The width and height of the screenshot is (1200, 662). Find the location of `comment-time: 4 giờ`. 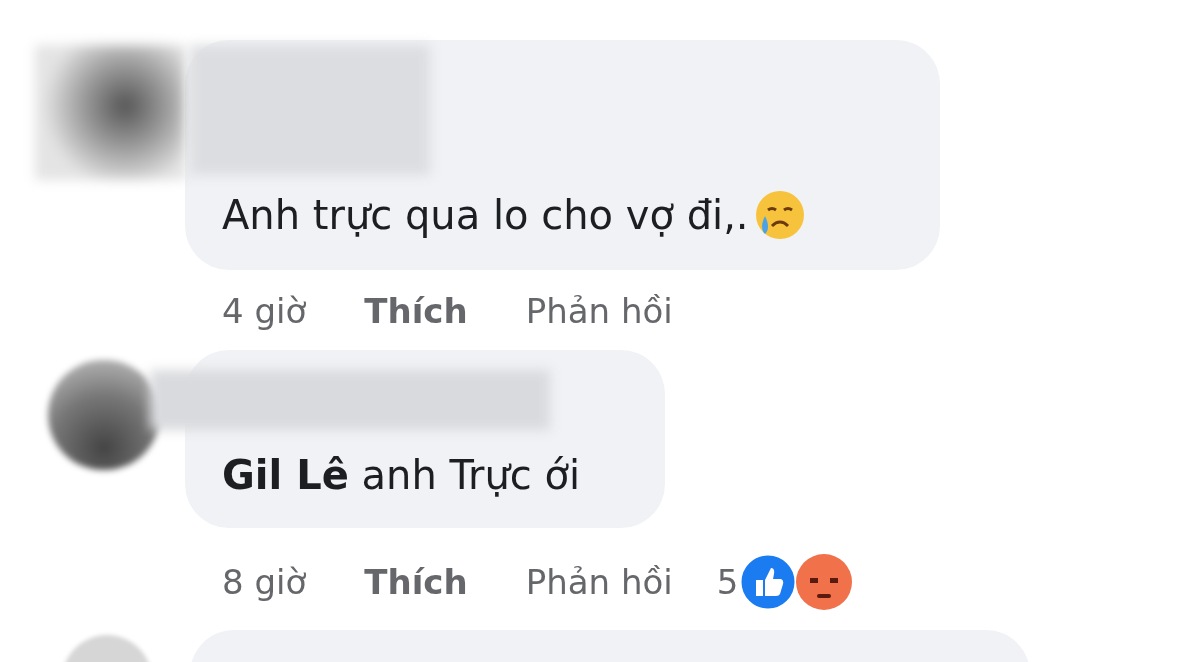

comment-time: 4 giờ is located at coordinates (264, 311).